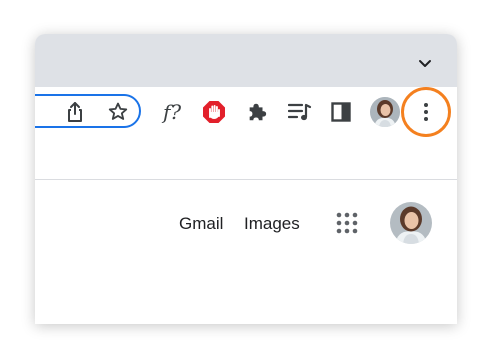 Image resolution: width=495 pixels, height=361 pixels. I want to click on formula-extension-icon: f?, so click(172, 112).